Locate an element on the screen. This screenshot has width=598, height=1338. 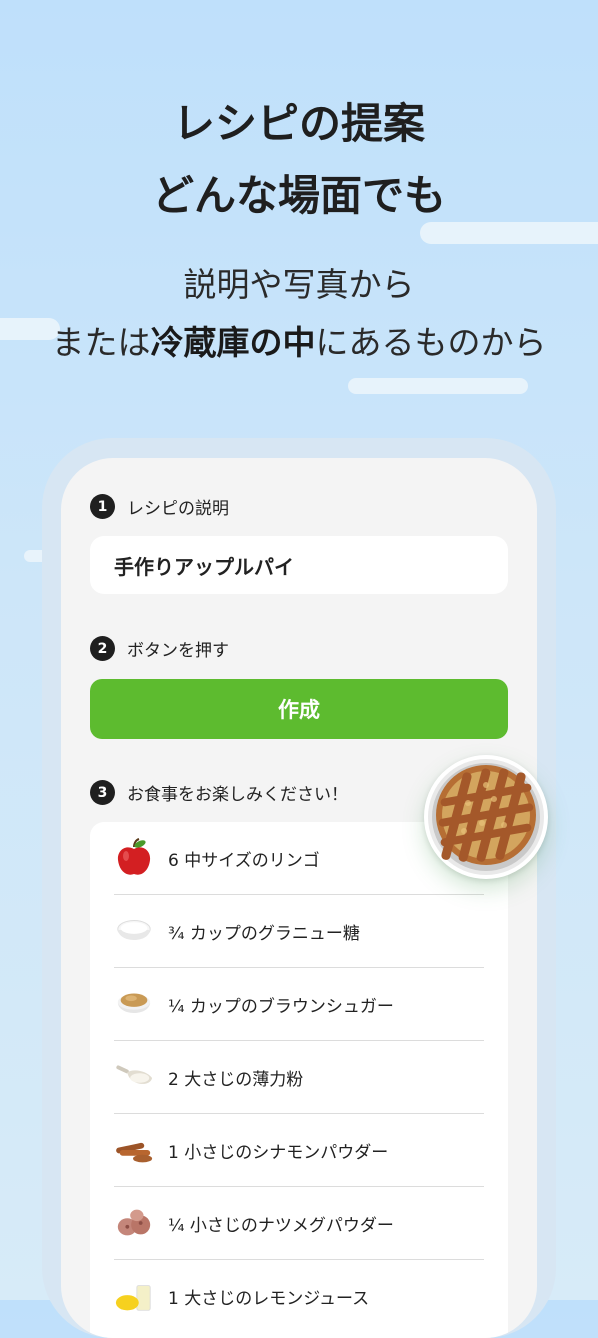
hero-subtitle-post: にあるものから is located at coordinates (431, 342).